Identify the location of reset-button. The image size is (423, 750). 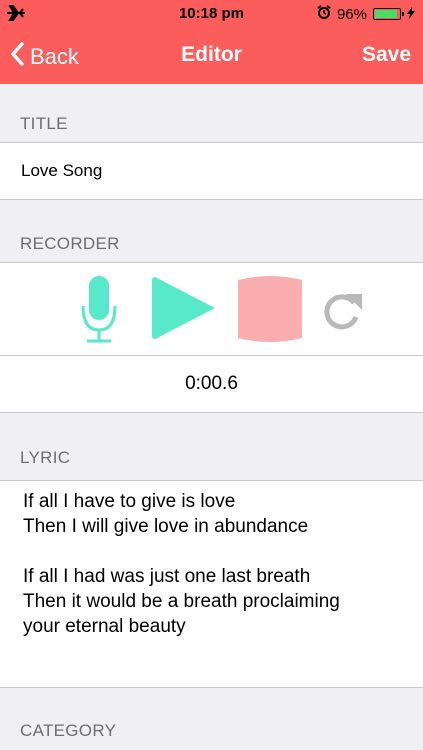
(343, 312).